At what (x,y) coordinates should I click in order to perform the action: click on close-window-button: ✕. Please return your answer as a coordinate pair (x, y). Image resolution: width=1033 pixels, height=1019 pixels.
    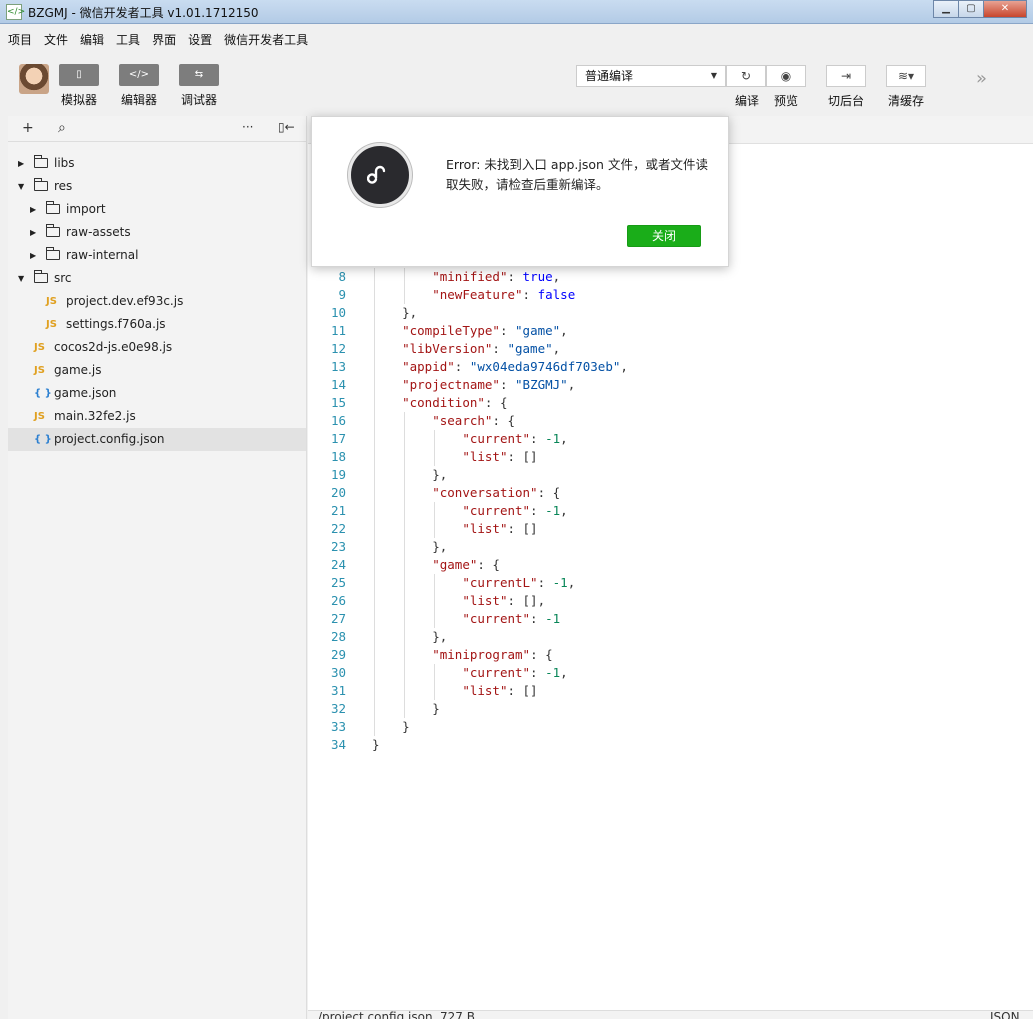
    Looking at the image, I should click on (1005, 9).